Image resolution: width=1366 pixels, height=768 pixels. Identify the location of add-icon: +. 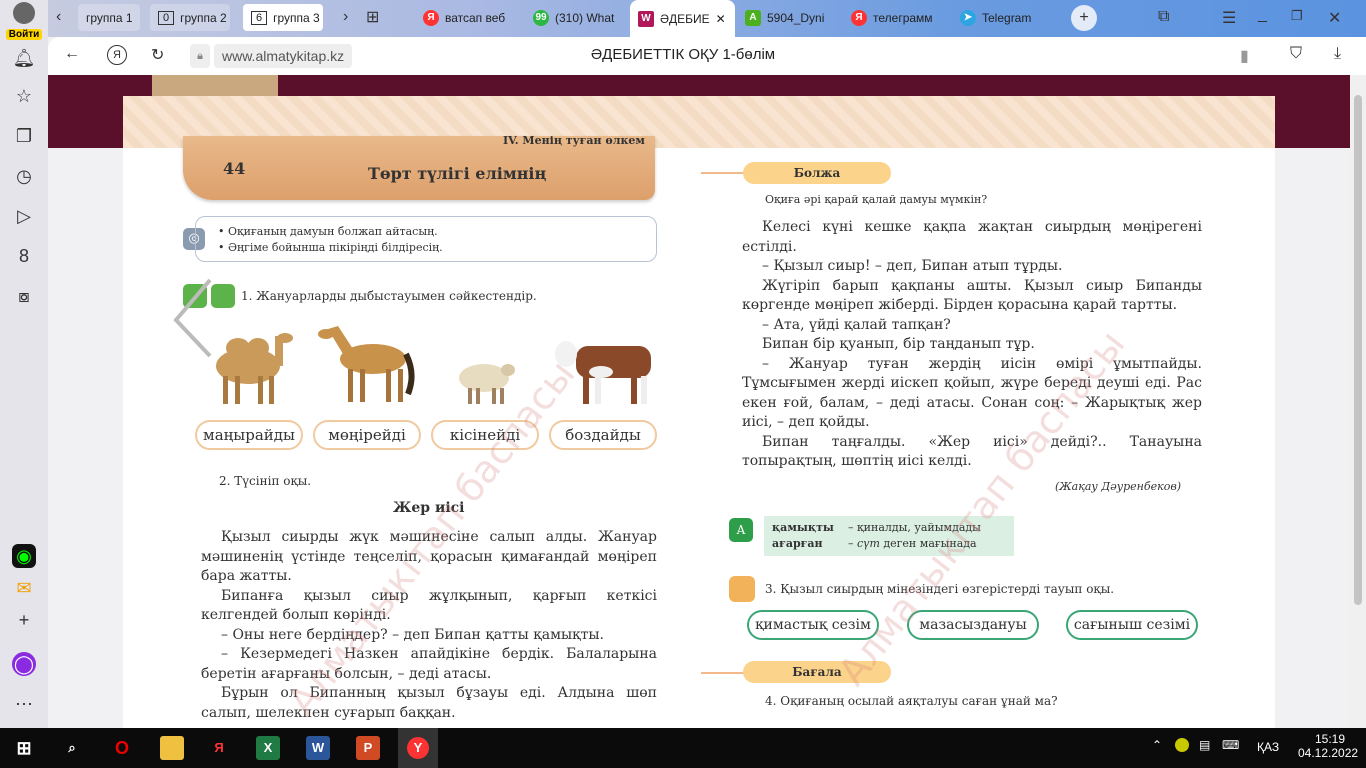
(24, 620).